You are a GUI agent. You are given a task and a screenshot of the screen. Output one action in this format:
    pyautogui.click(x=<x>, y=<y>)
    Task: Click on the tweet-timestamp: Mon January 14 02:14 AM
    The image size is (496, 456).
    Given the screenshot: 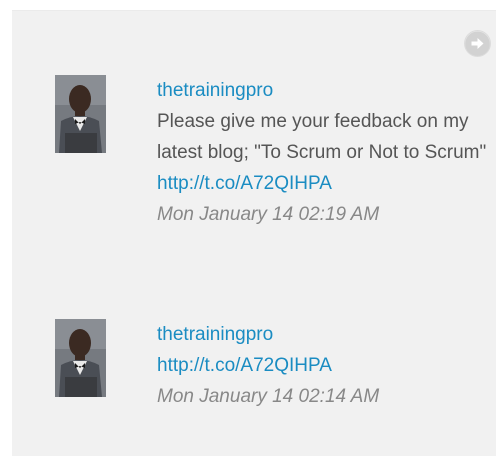 What is the action you would take?
    pyautogui.click(x=268, y=396)
    